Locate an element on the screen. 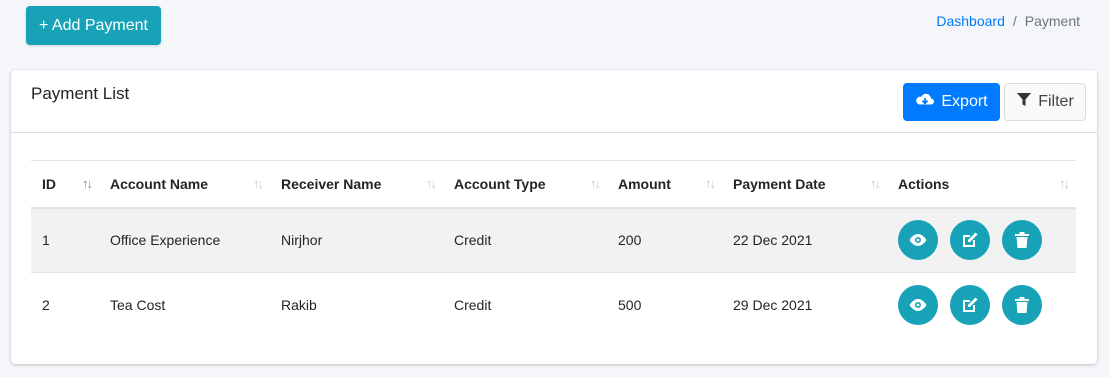 The image size is (1110, 377). export-label: Export is located at coordinates (964, 101).